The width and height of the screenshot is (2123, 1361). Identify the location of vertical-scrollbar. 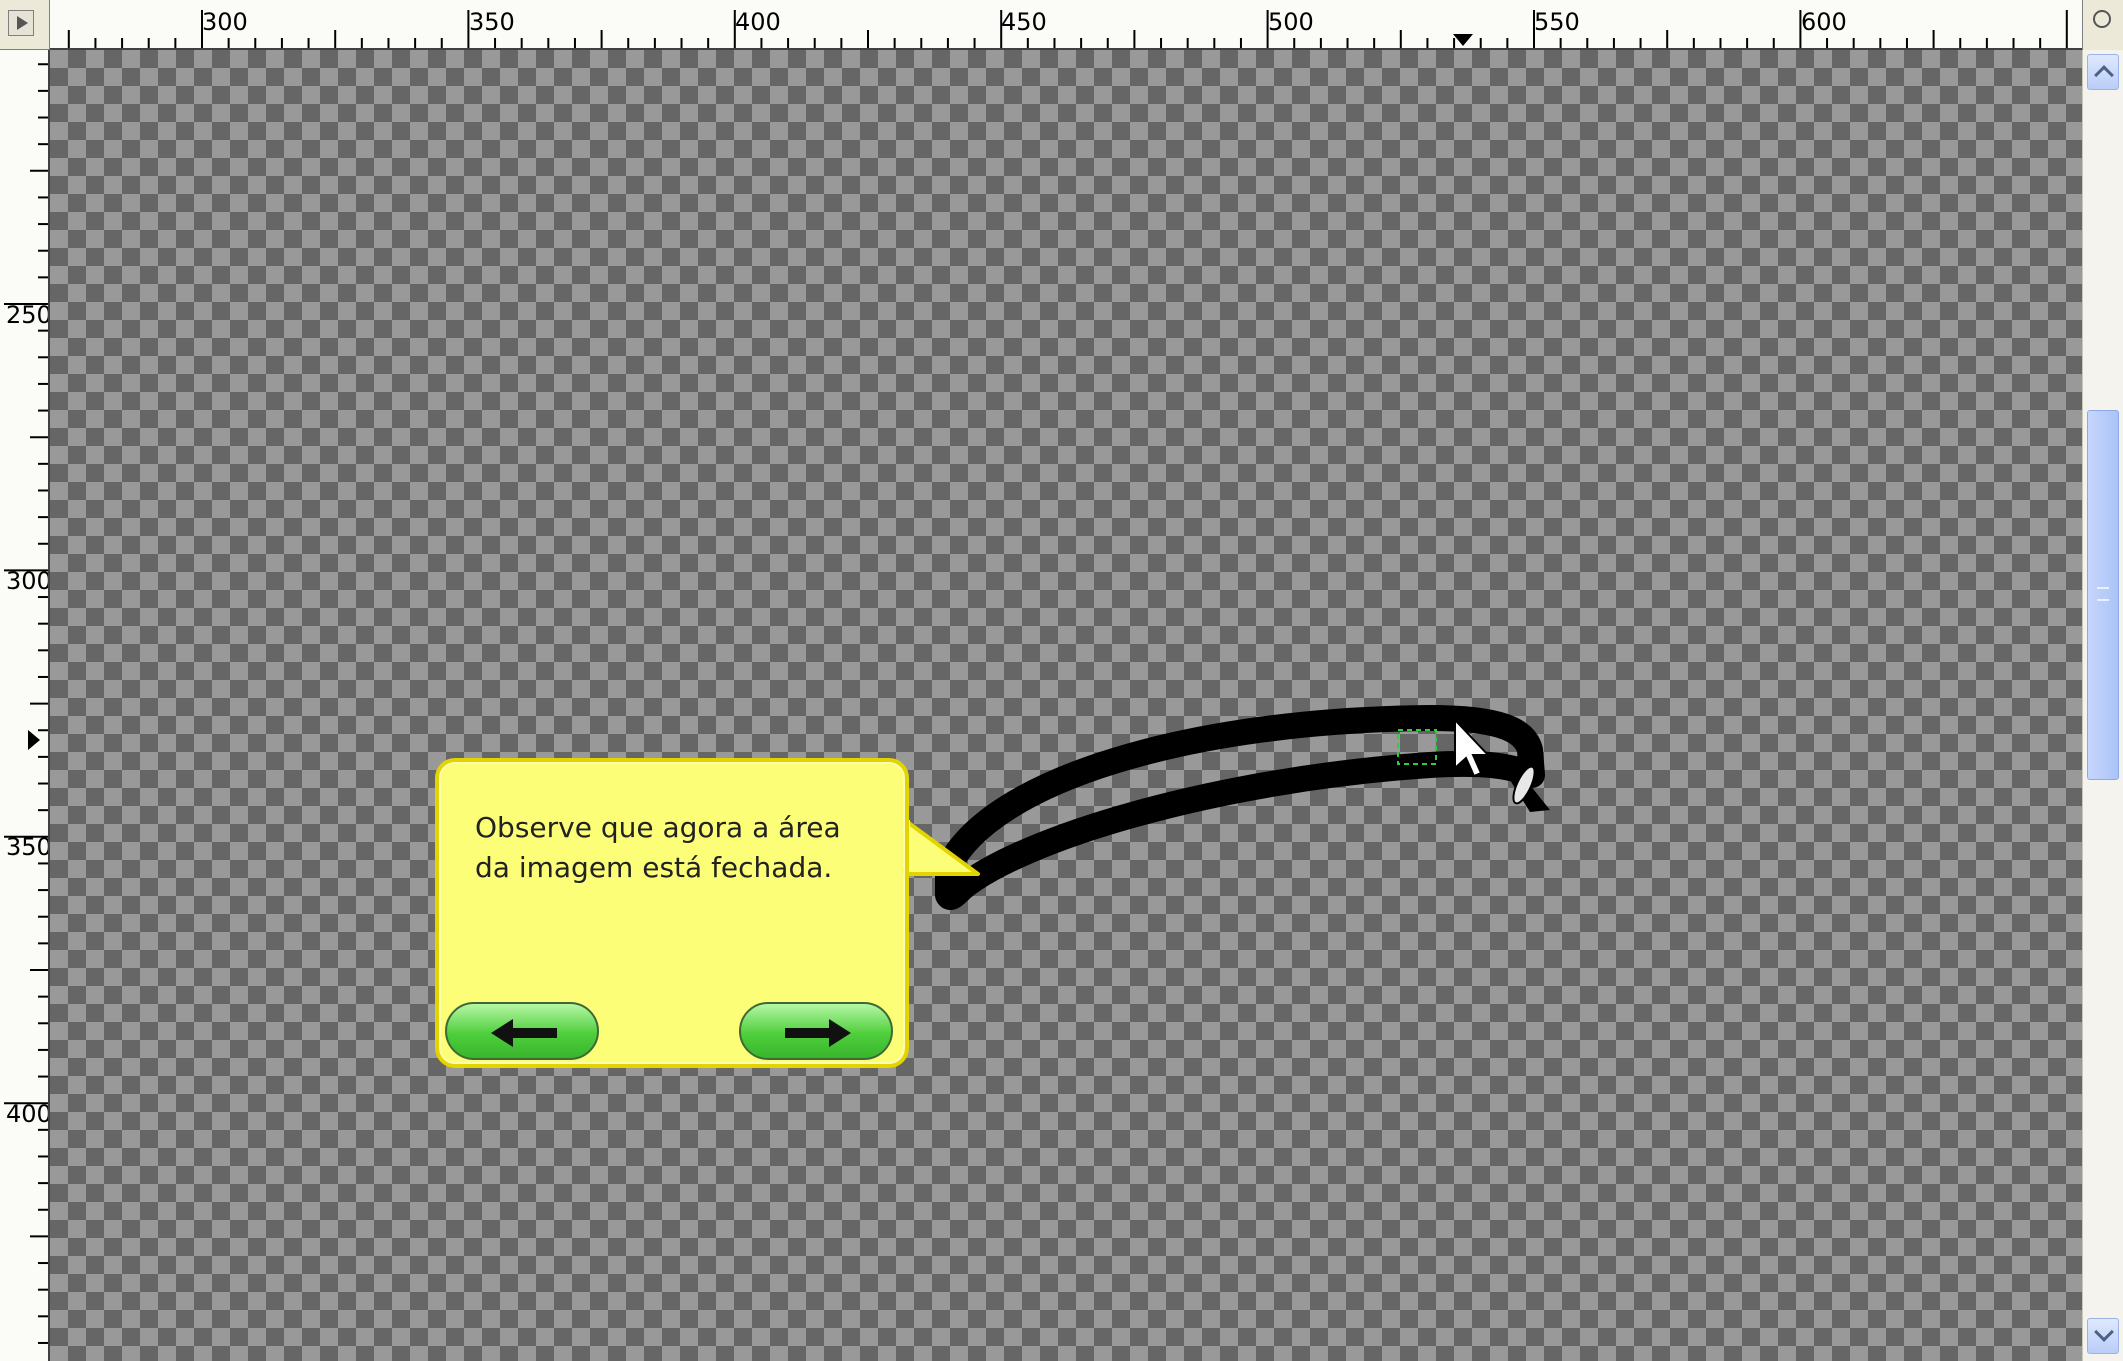
(2102, 705).